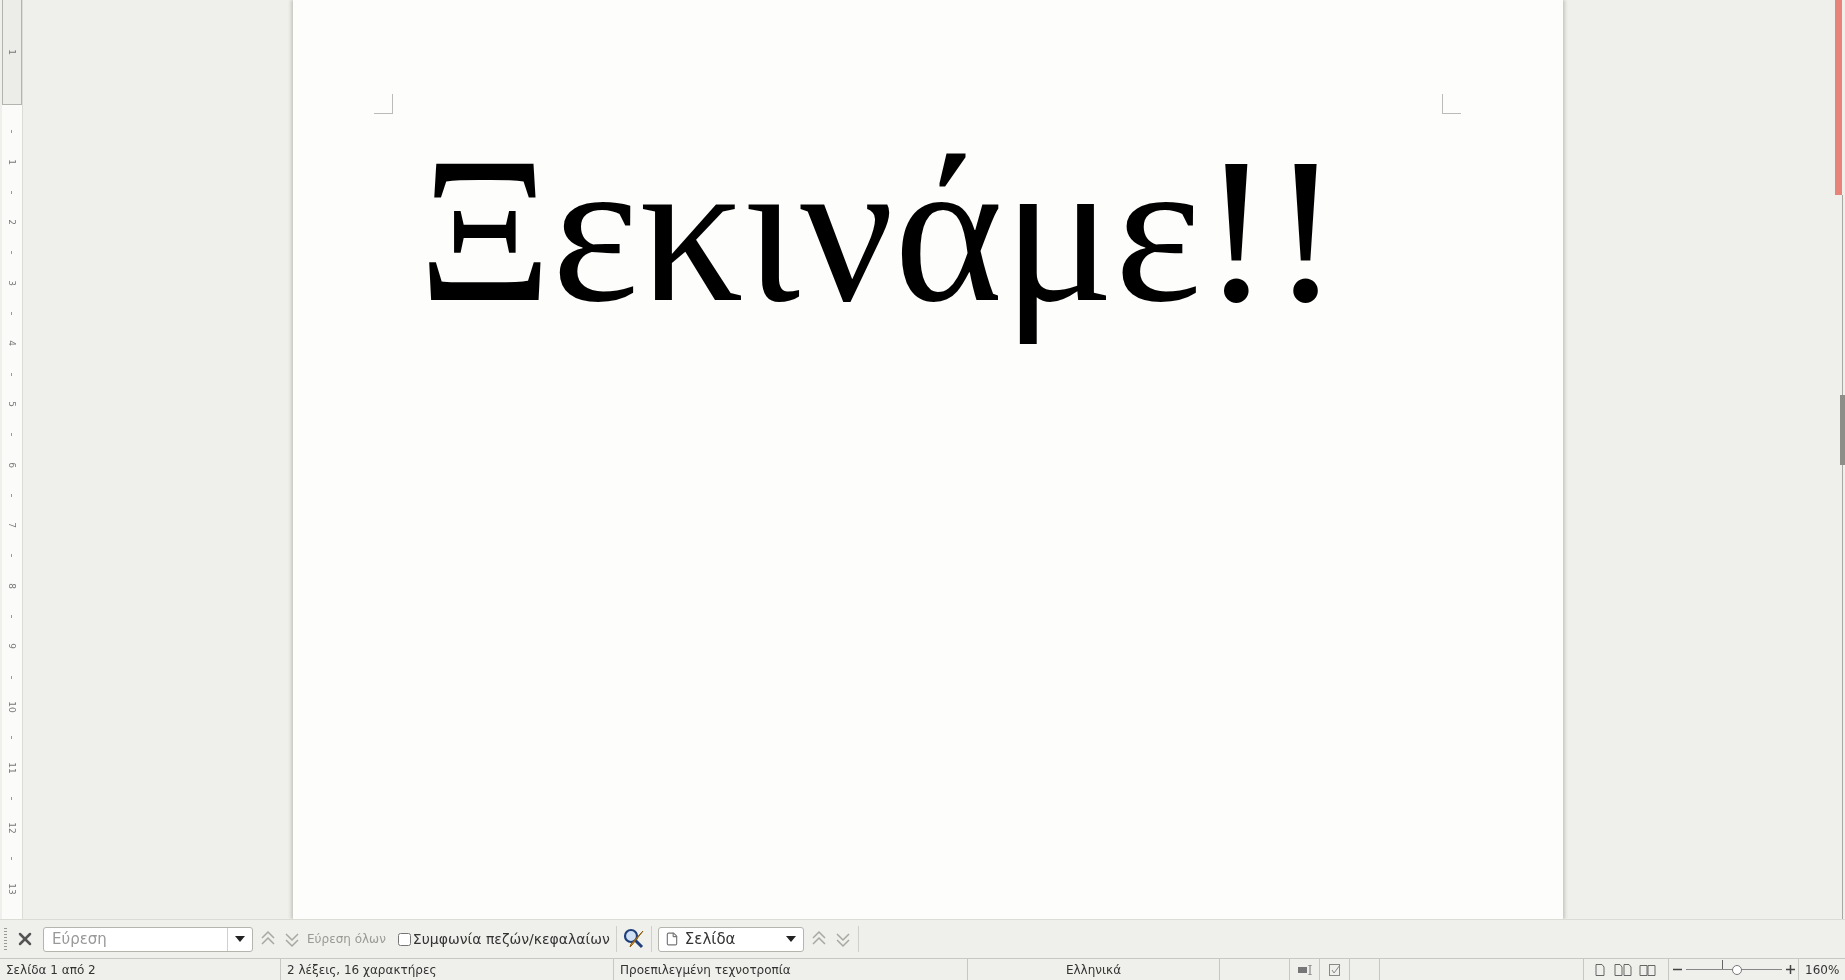 The image size is (1845, 980). What do you see at coordinates (12, 525) in the screenshot?
I see `ruler-number: 7` at bounding box center [12, 525].